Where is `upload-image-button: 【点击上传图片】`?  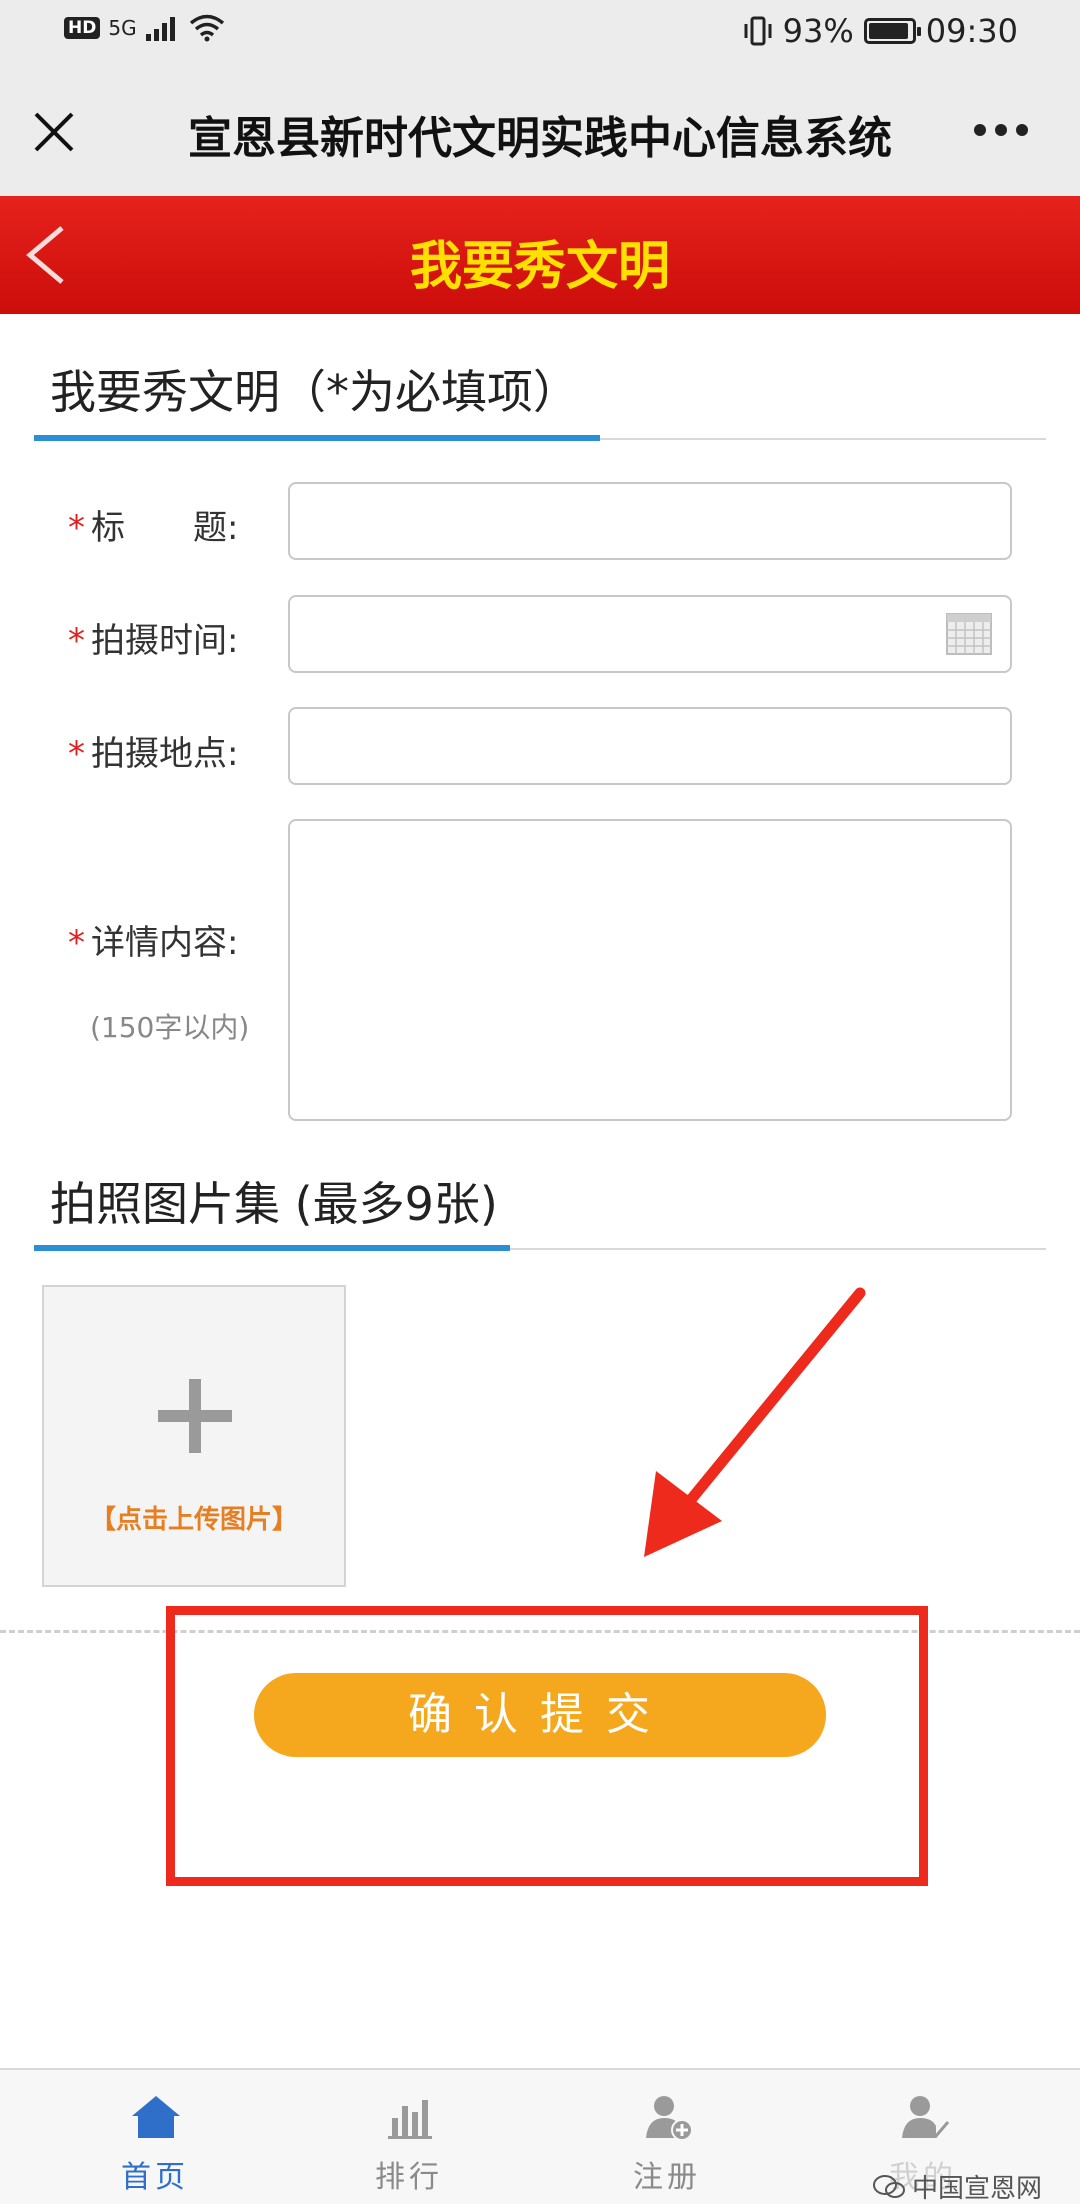
upload-image-button: 【点击上传图片】 is located at coordinates (194, 1436).